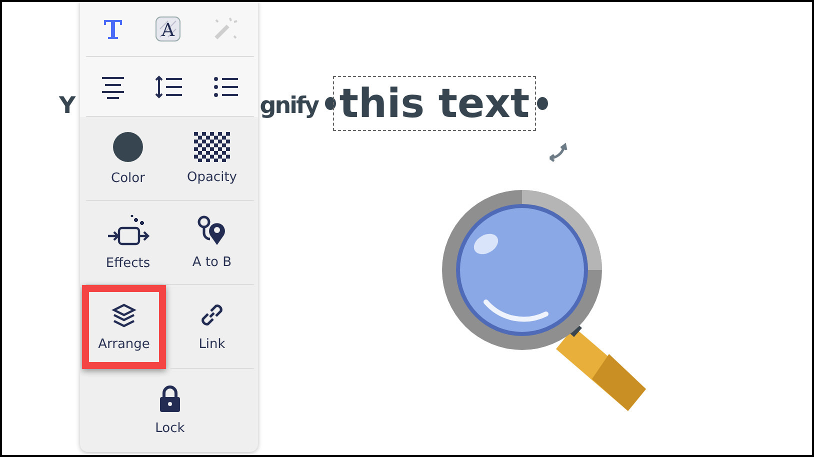 This screenshot has height=457, width=814. I want to click on bullet-list-icon, so click(226, 87).